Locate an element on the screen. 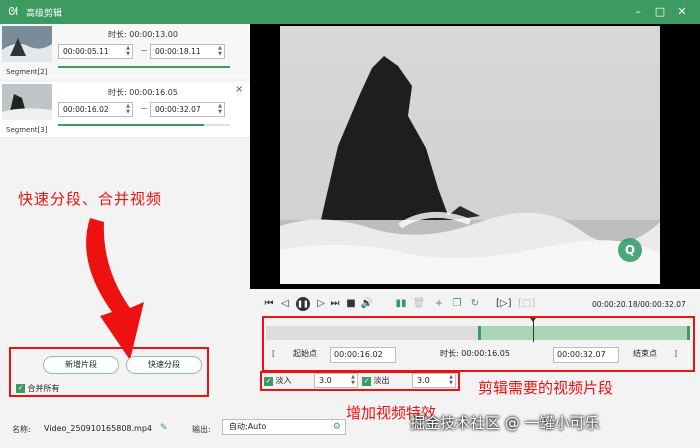 The height and width of the screenshot is (448, 700). arrow-annotation-icon is located at coordinates (115, 289).